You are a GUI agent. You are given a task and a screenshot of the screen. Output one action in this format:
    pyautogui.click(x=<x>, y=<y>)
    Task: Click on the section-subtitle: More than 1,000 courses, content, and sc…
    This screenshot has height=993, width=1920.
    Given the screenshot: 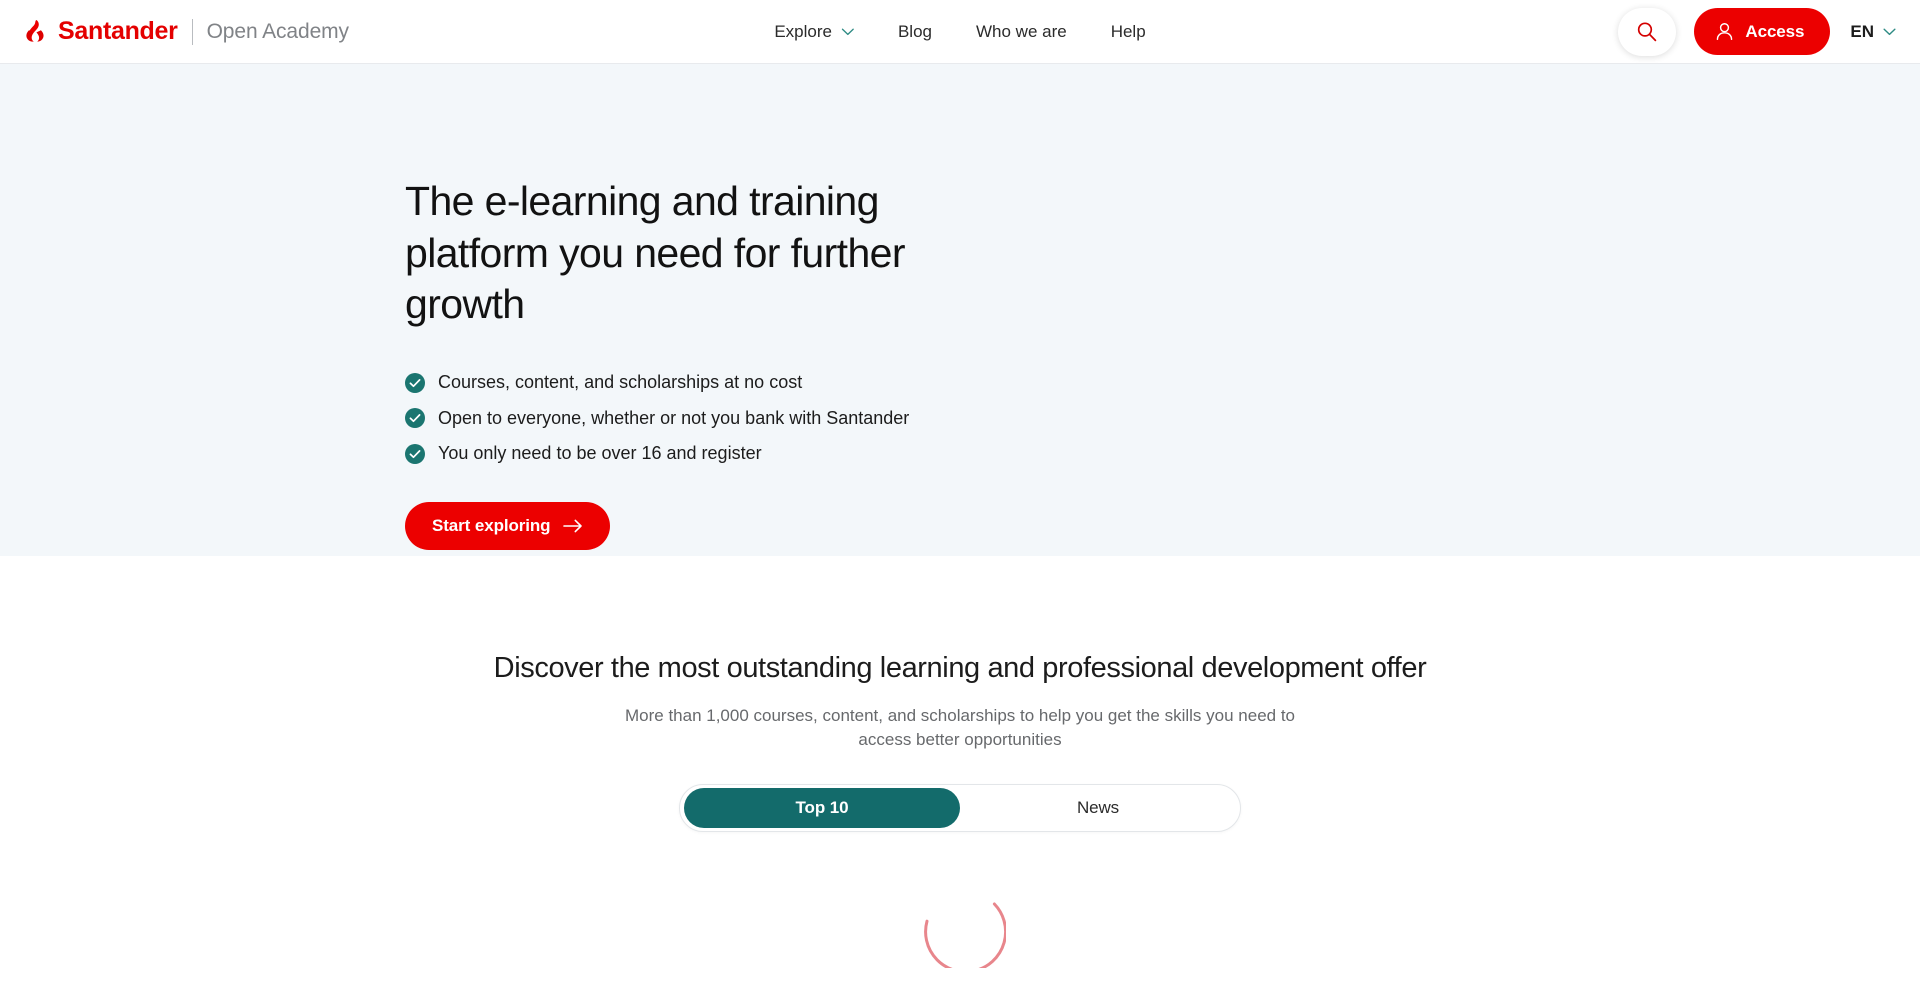 What is the action you would take?
    pyautogui.click(x=960, y=727)
    